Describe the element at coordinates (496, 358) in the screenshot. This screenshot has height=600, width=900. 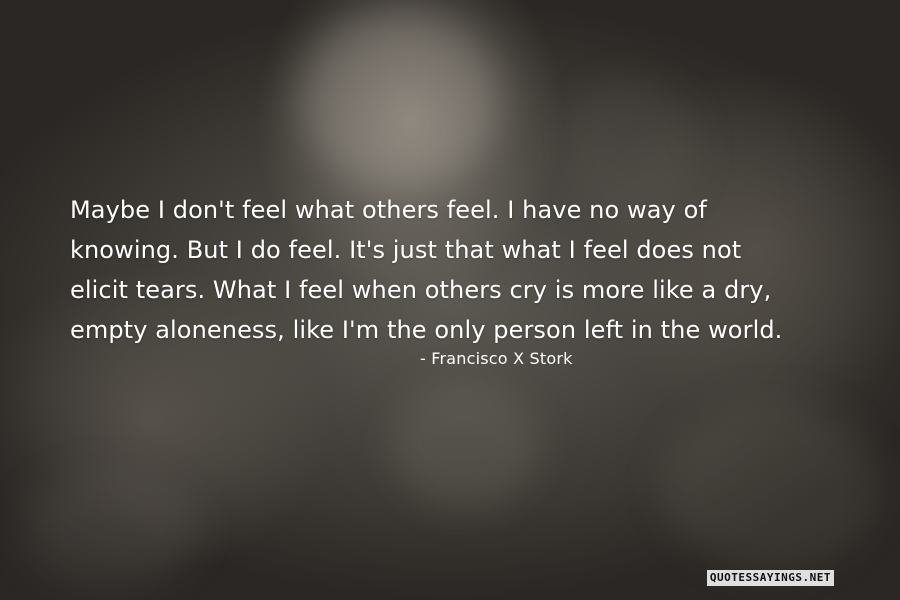
I see `quote-author: - Francisco X Stork` at that location.